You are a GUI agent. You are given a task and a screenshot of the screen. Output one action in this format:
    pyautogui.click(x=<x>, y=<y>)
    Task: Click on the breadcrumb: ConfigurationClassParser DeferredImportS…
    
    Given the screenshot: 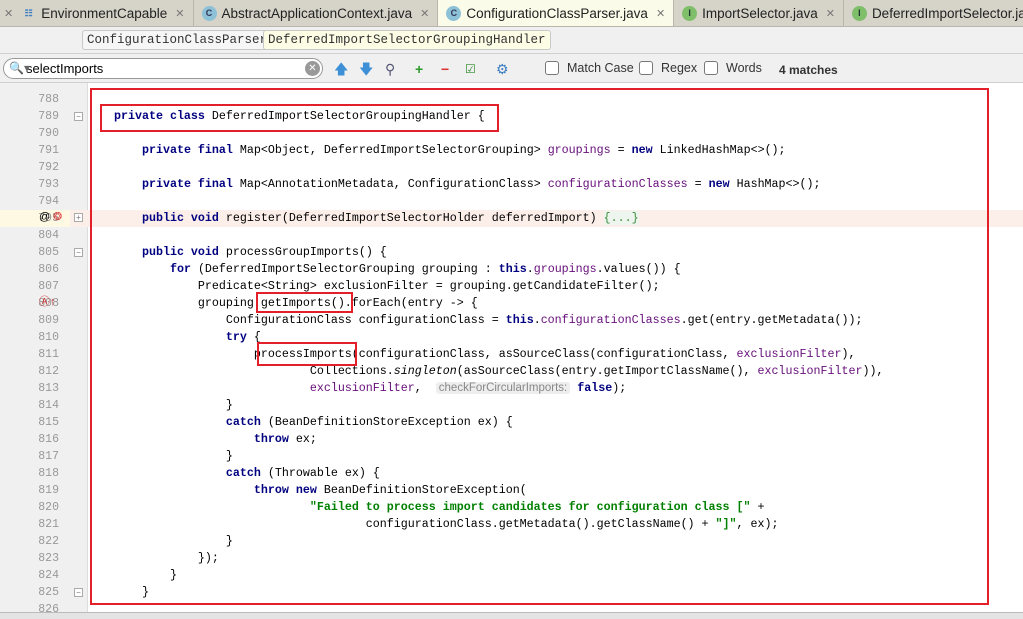 What is the action you would take?
    pyautogui.click(x=511, y=40)
    